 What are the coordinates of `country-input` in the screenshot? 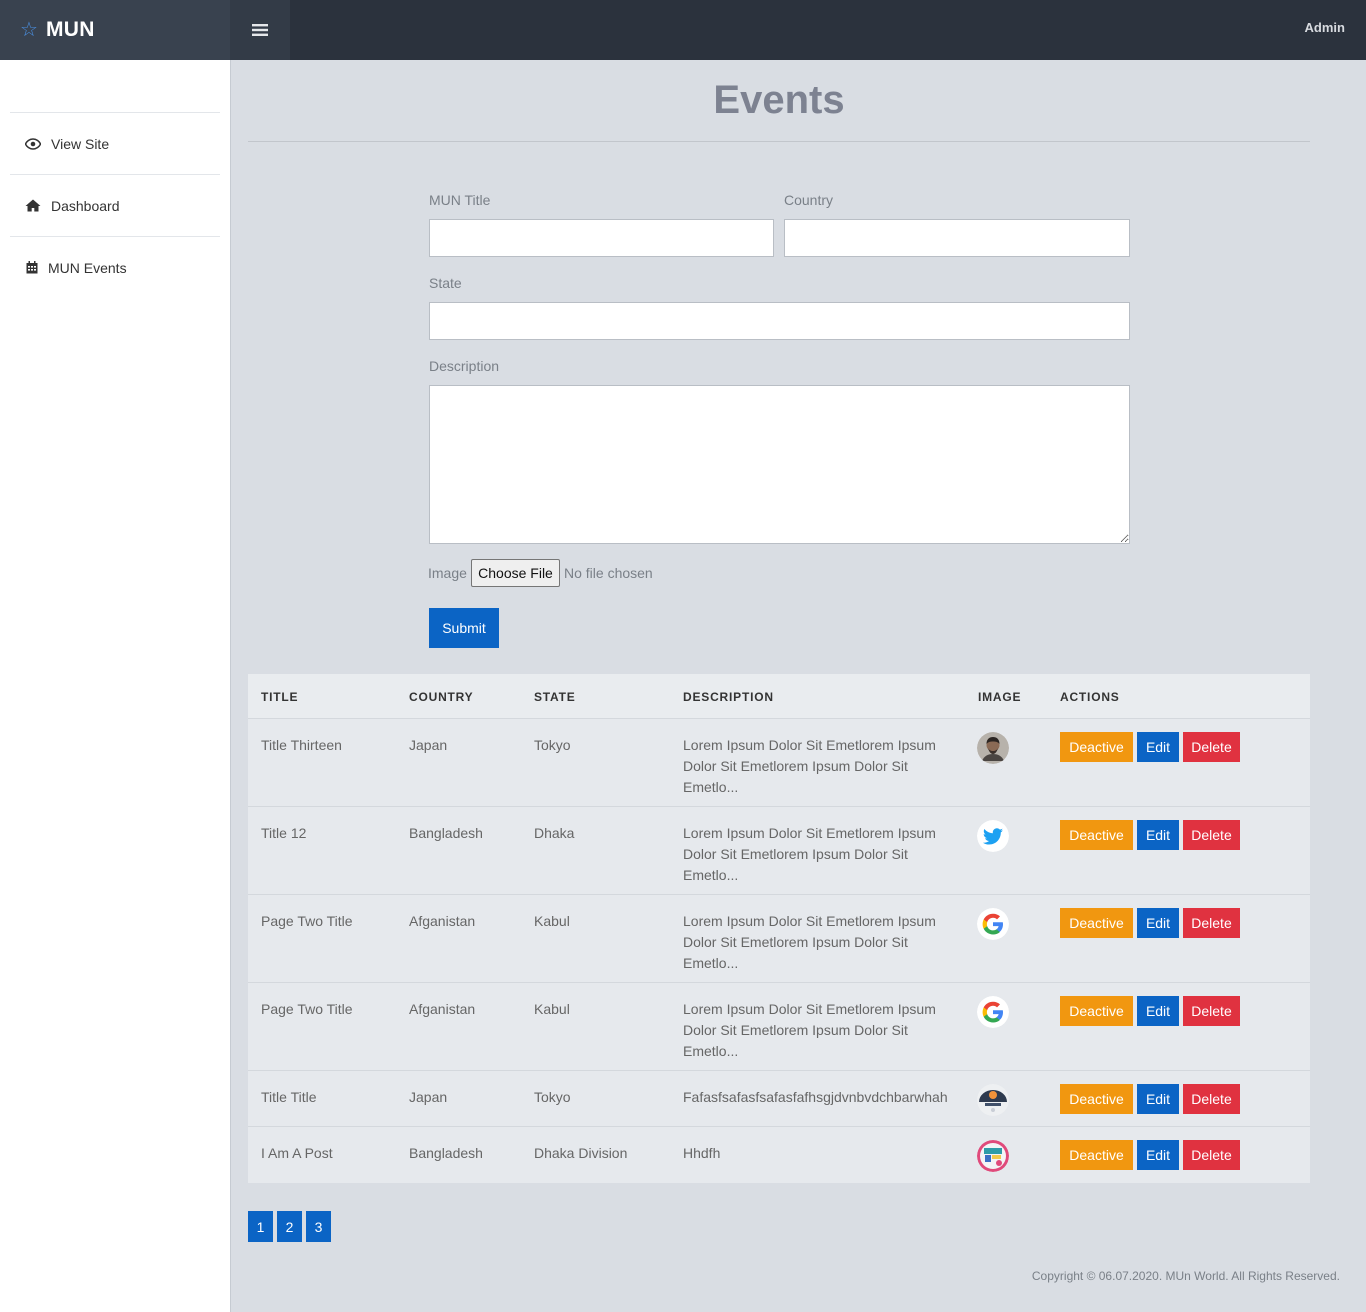 It's located at (957, 238).